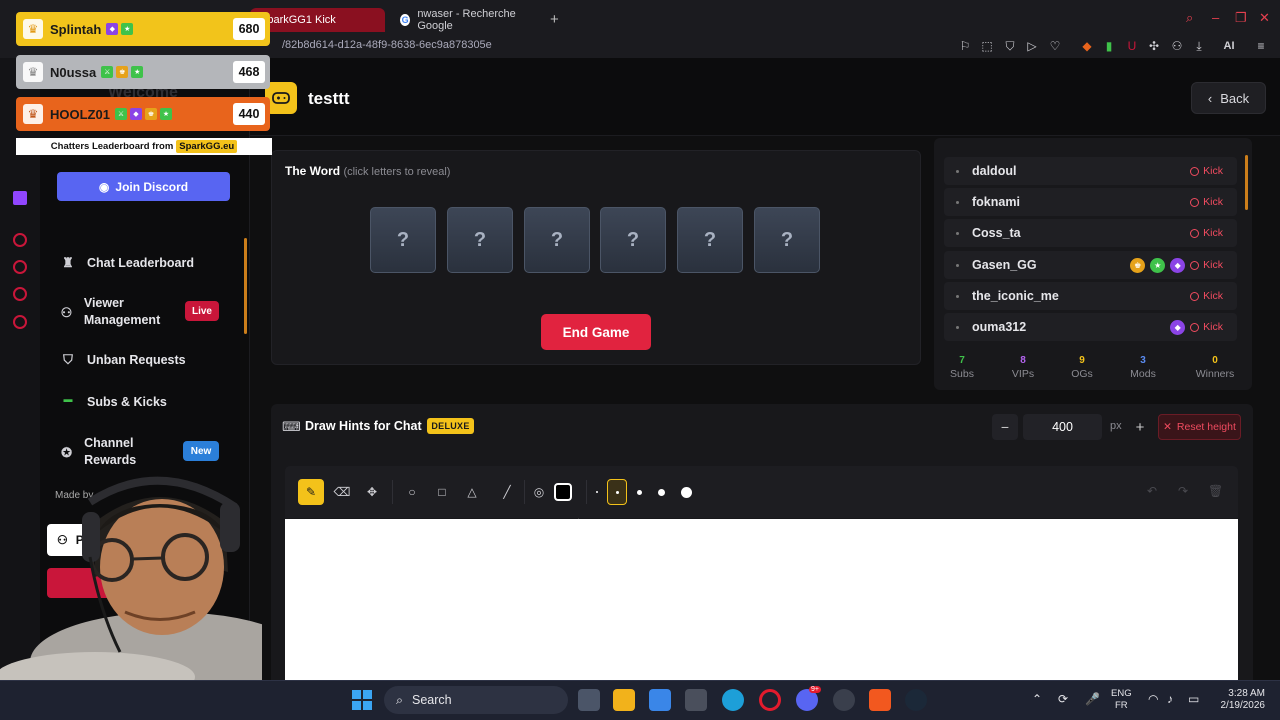  What do you see at coordinates (1140, 427) in the screenshot?
I see `increase-height-button: +` at bounding box center [1140, 427].